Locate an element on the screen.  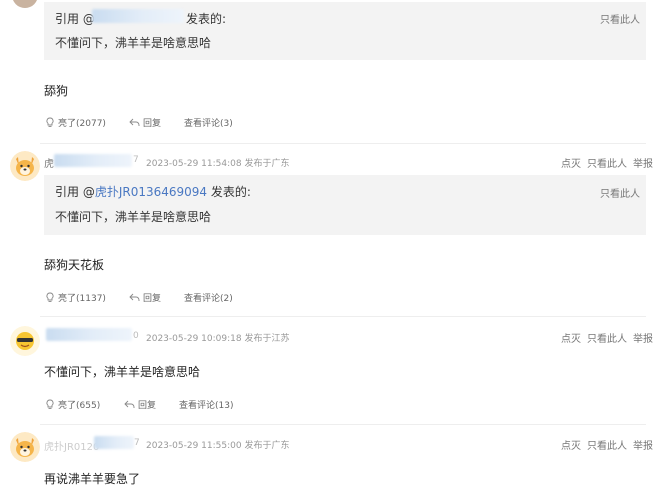
username-fragment: 虎 is located at coordinates (49, 162).